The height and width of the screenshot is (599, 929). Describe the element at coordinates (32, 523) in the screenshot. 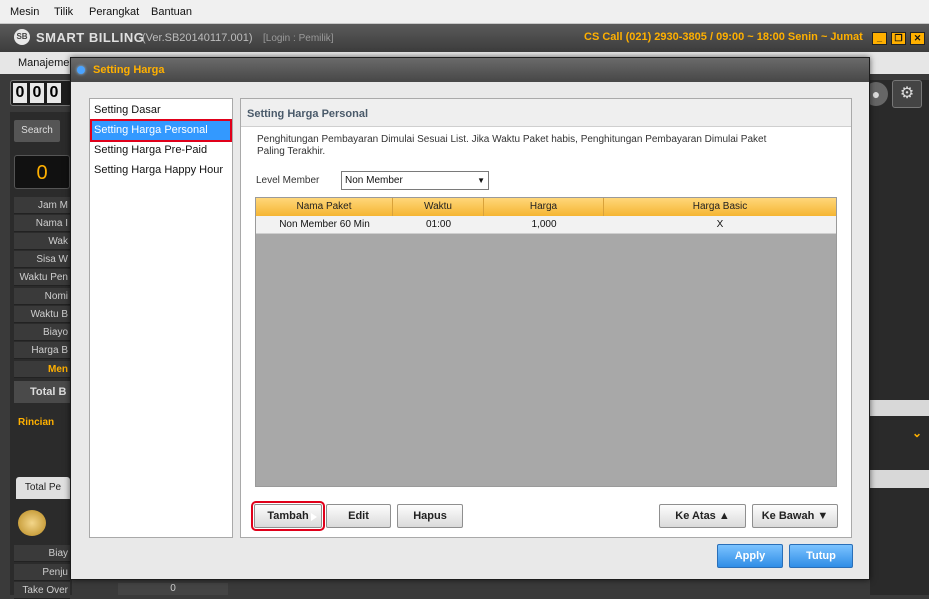

I see `coins-icon` at that location.